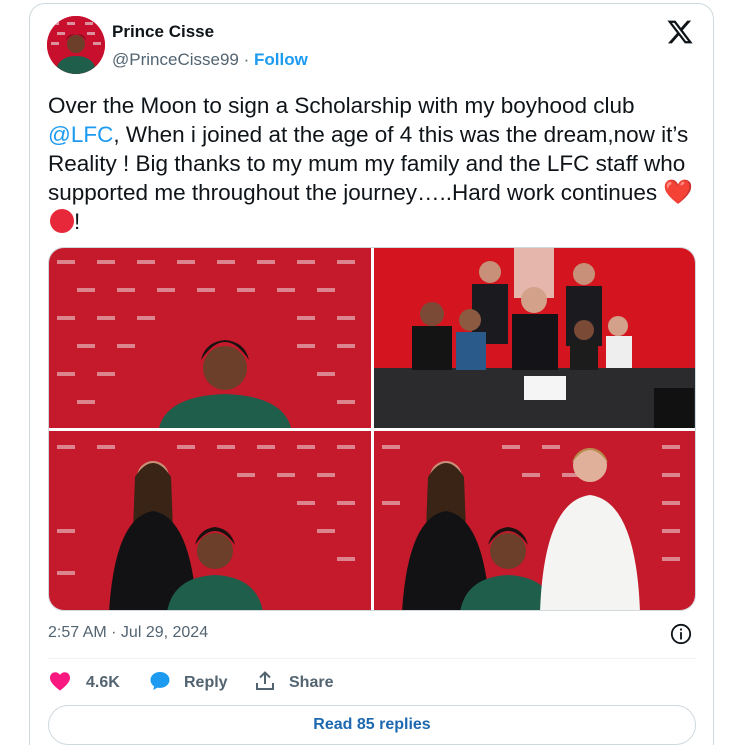  I want to click on info-icon, so click(681, 634).